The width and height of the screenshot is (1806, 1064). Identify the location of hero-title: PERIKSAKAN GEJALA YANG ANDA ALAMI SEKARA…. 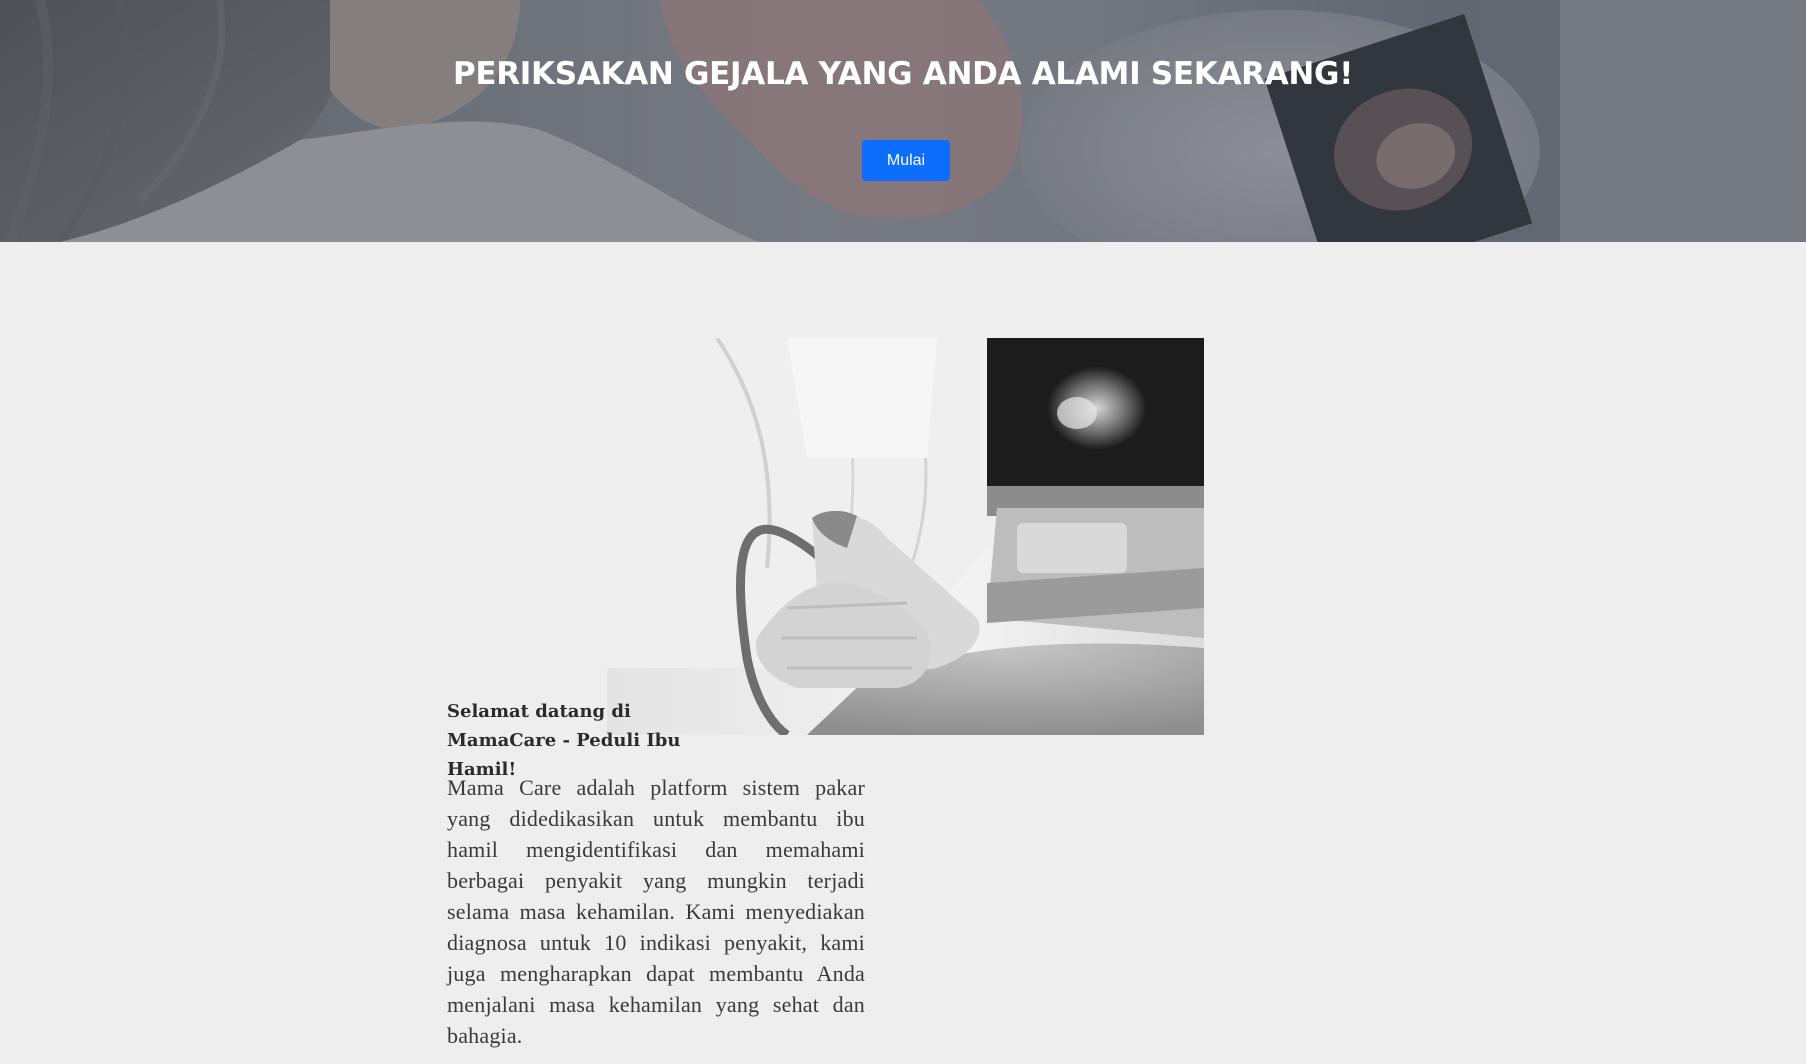
(903, 74).